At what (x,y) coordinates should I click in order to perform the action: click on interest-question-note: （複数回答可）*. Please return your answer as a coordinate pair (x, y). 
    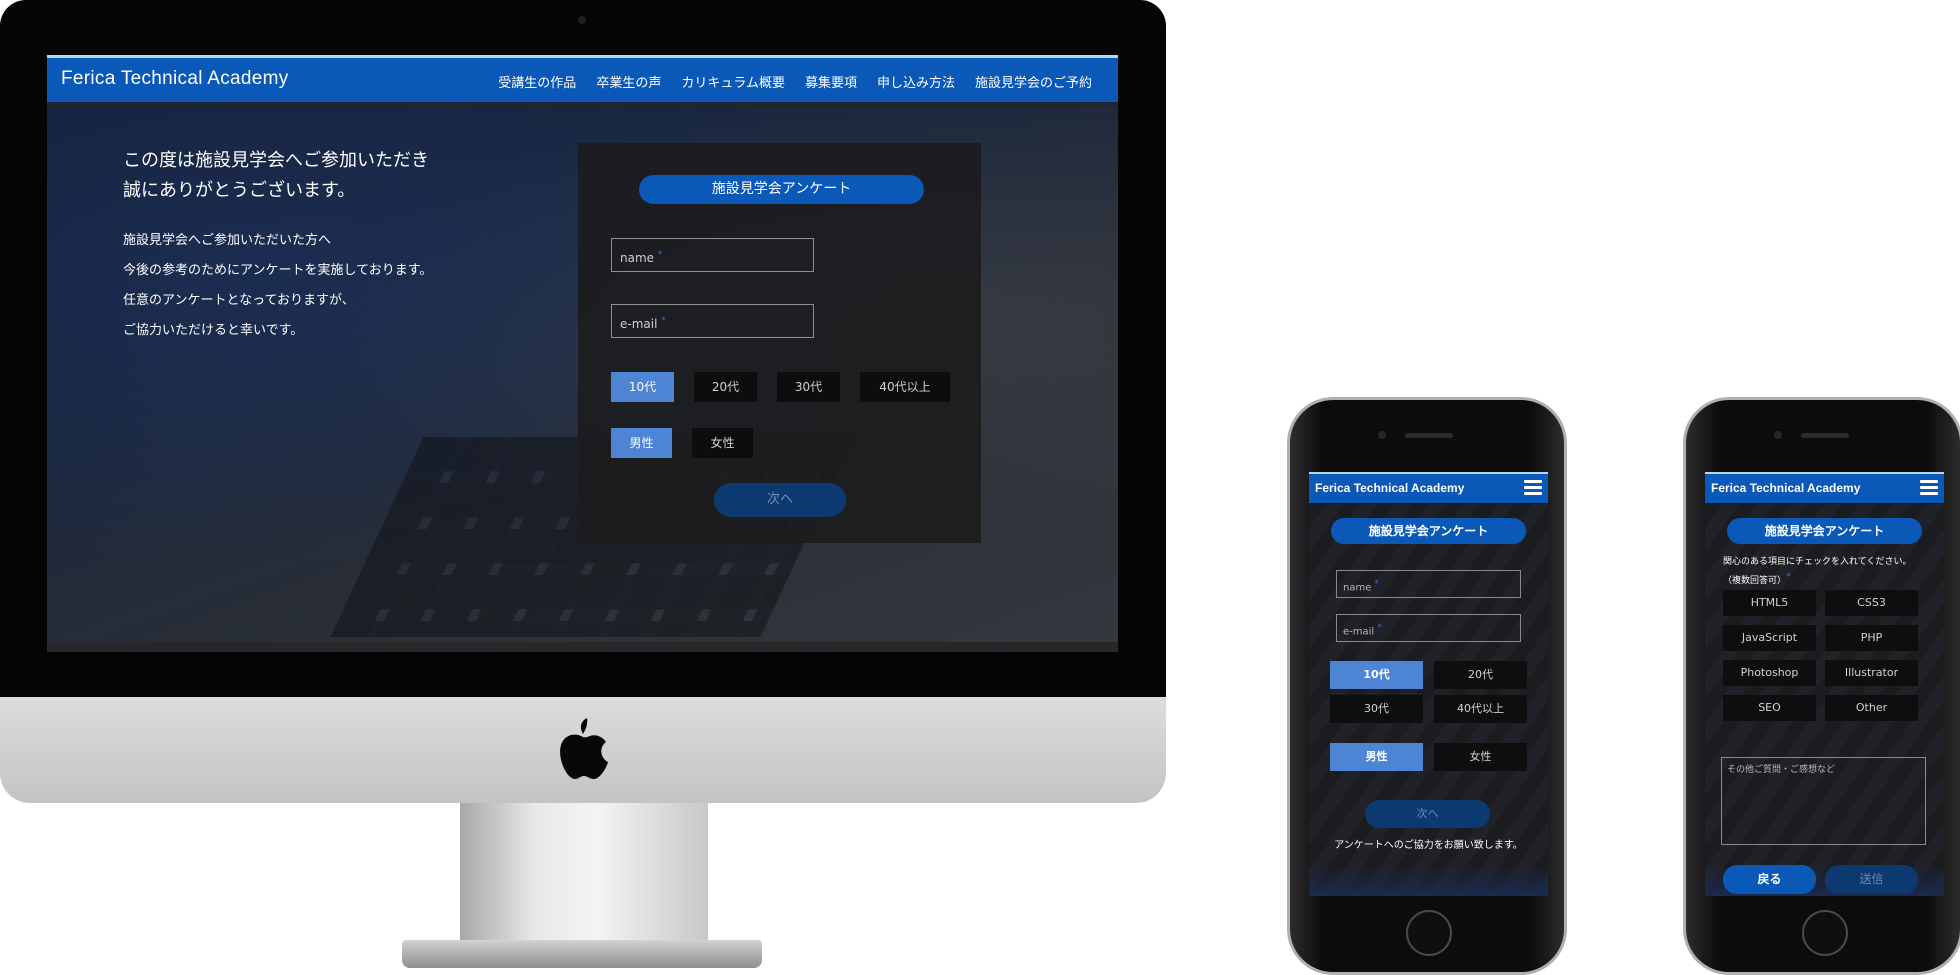
    Looking at the image, I should click on (1817, 579).